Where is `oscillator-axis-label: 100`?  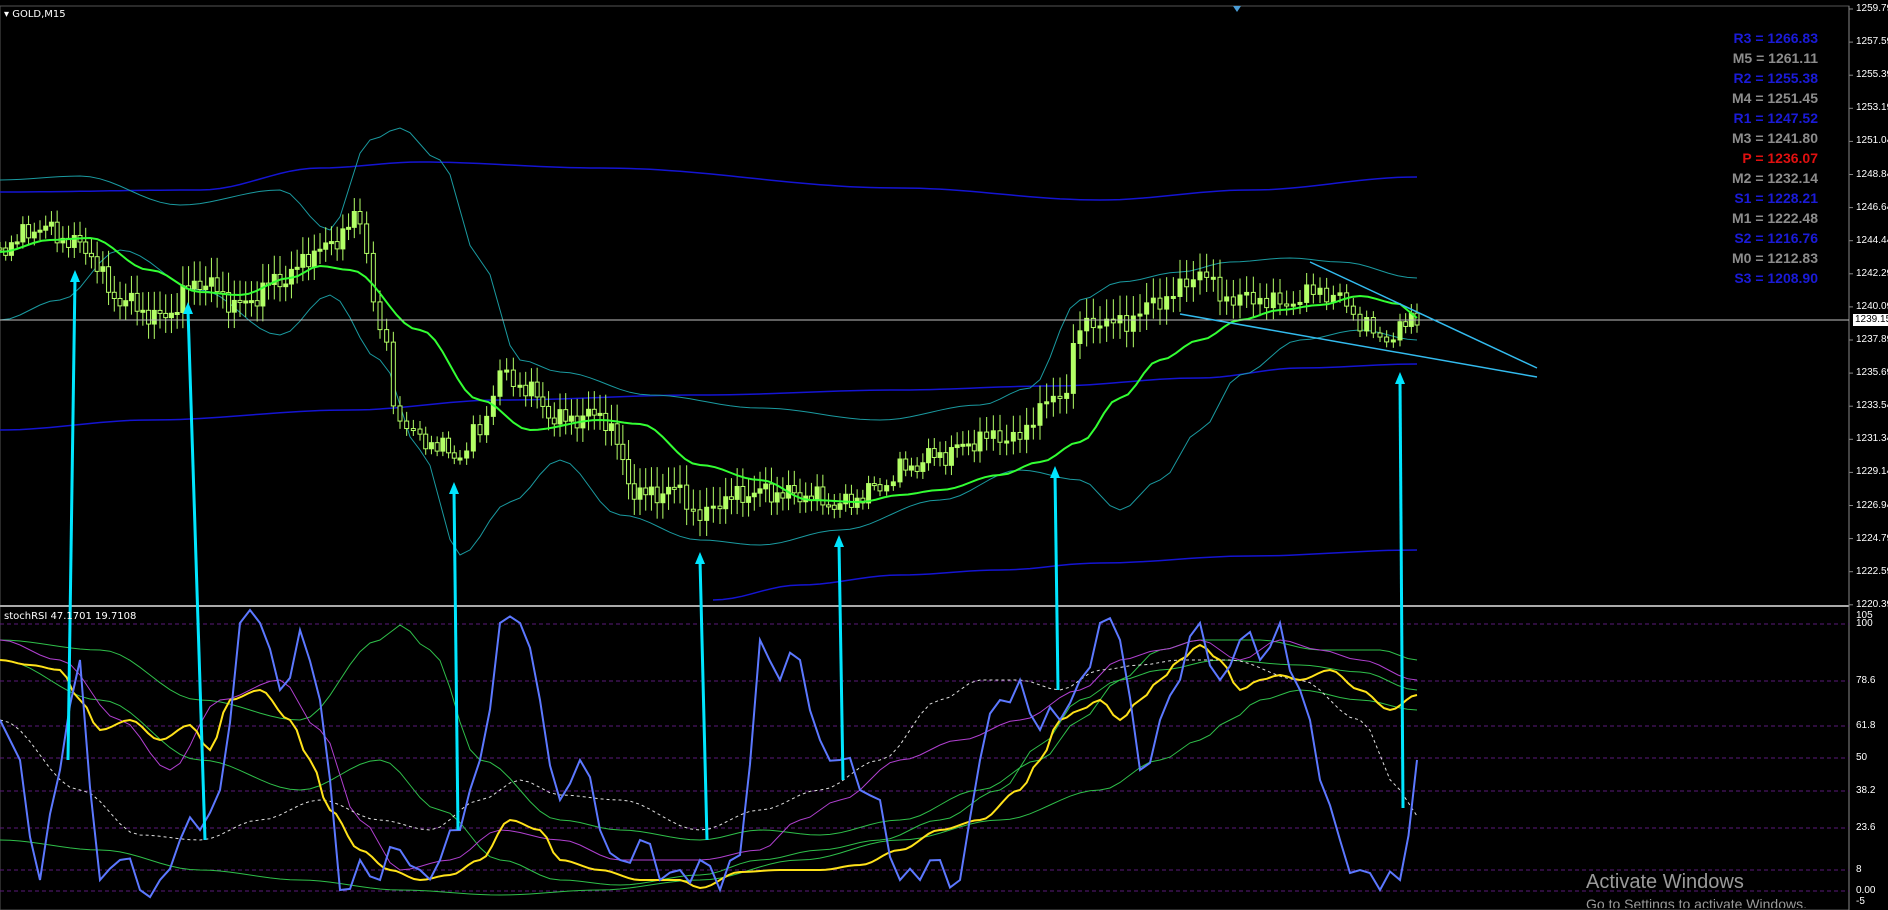 oscillator-axis-label: 100 is located at coordinates (1864, 623).